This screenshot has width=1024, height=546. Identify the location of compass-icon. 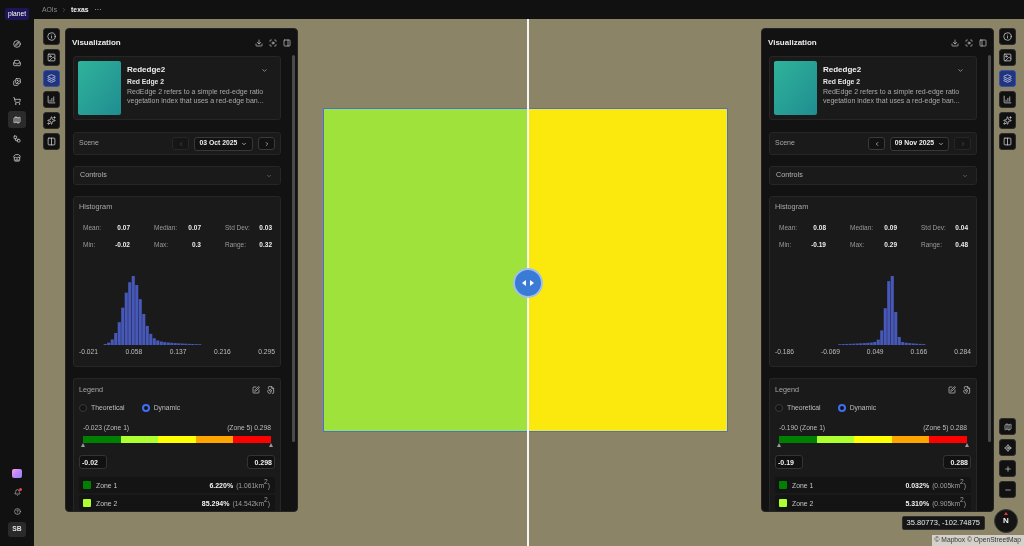
(17, 43).